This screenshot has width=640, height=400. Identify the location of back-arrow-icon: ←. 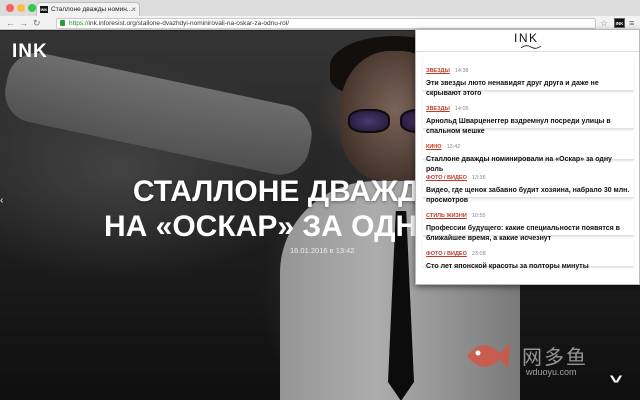
(10, 23).